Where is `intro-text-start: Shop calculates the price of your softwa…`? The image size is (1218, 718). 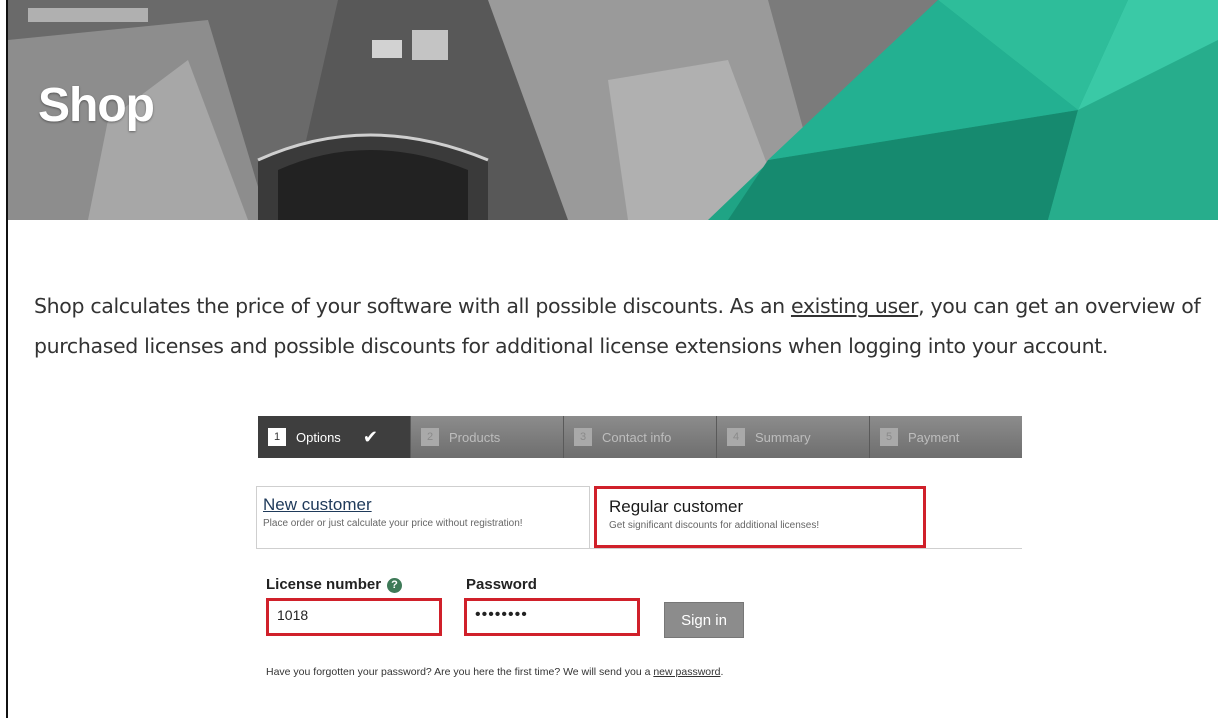
intro-text-start: Shop calculates the price of your softwa… is located at coordinates (412, 306).